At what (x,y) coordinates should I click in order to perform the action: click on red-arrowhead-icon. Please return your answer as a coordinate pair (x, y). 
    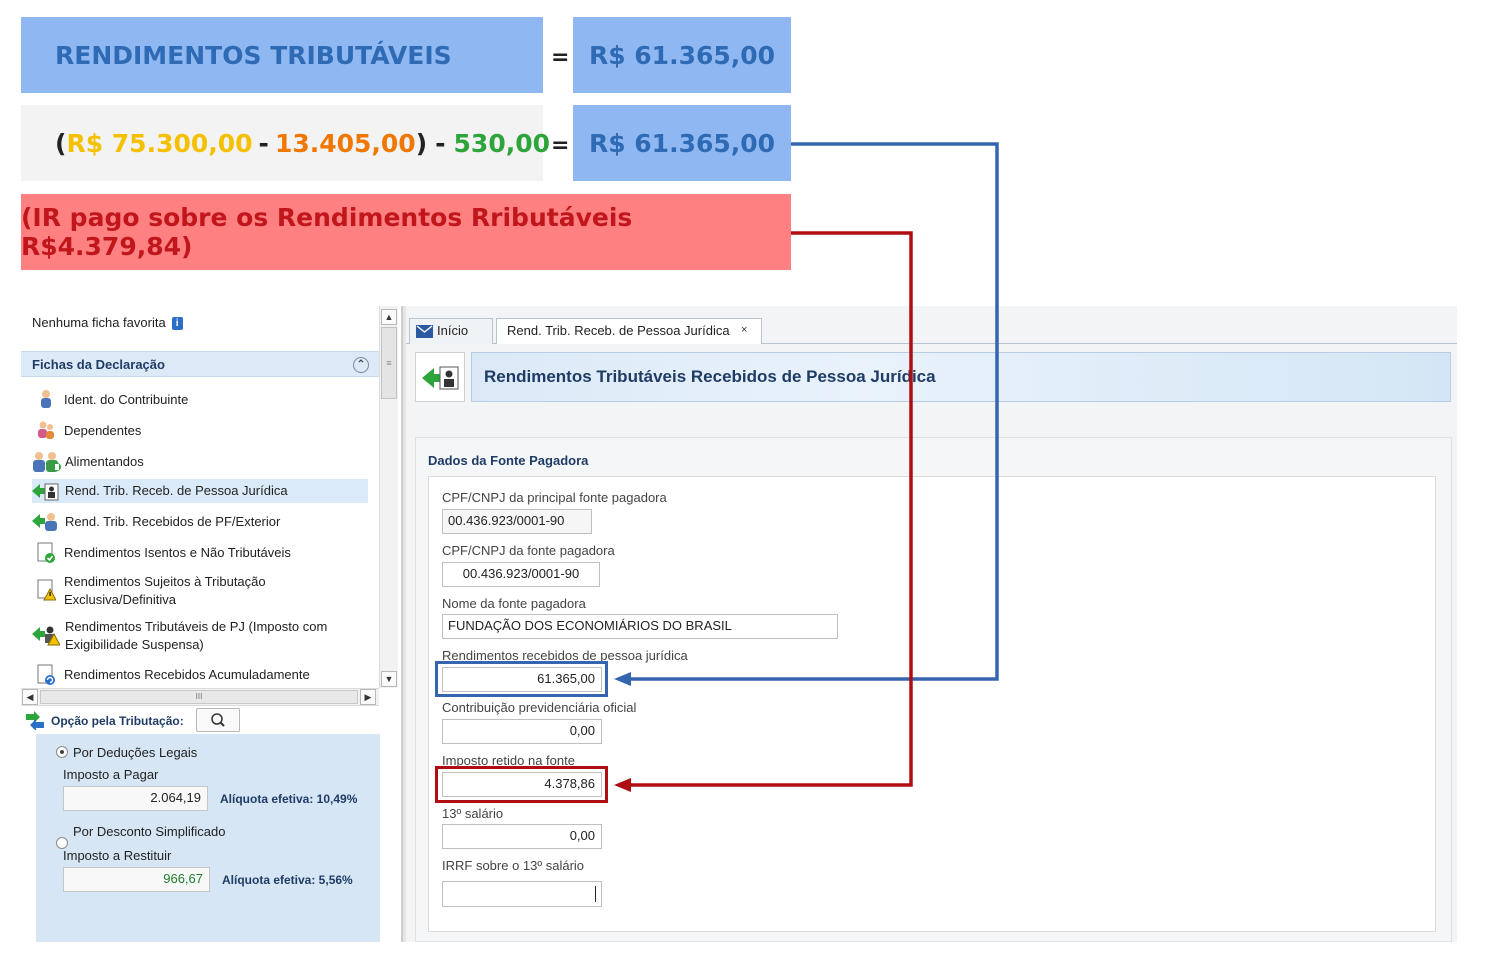
    Looking at the image, I should click on (622, 785).